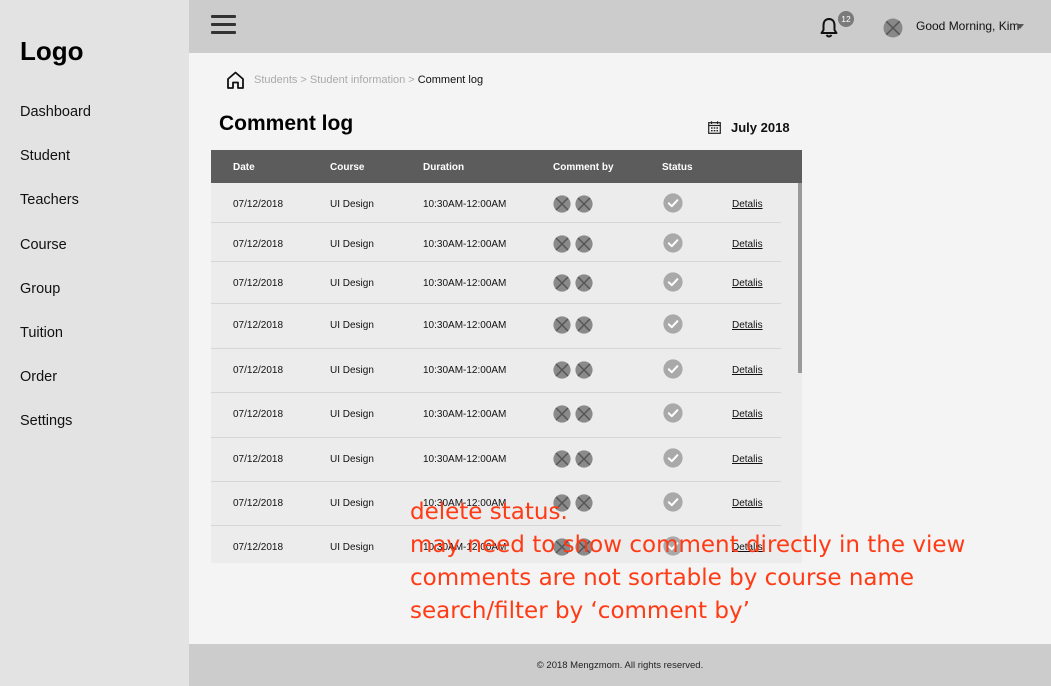 The height and width of the screenshot is (686, 1051). Describe the element at coordinates (450, 80) in the screenshot. I see `breadcrumb-current: Comment log` at that location.